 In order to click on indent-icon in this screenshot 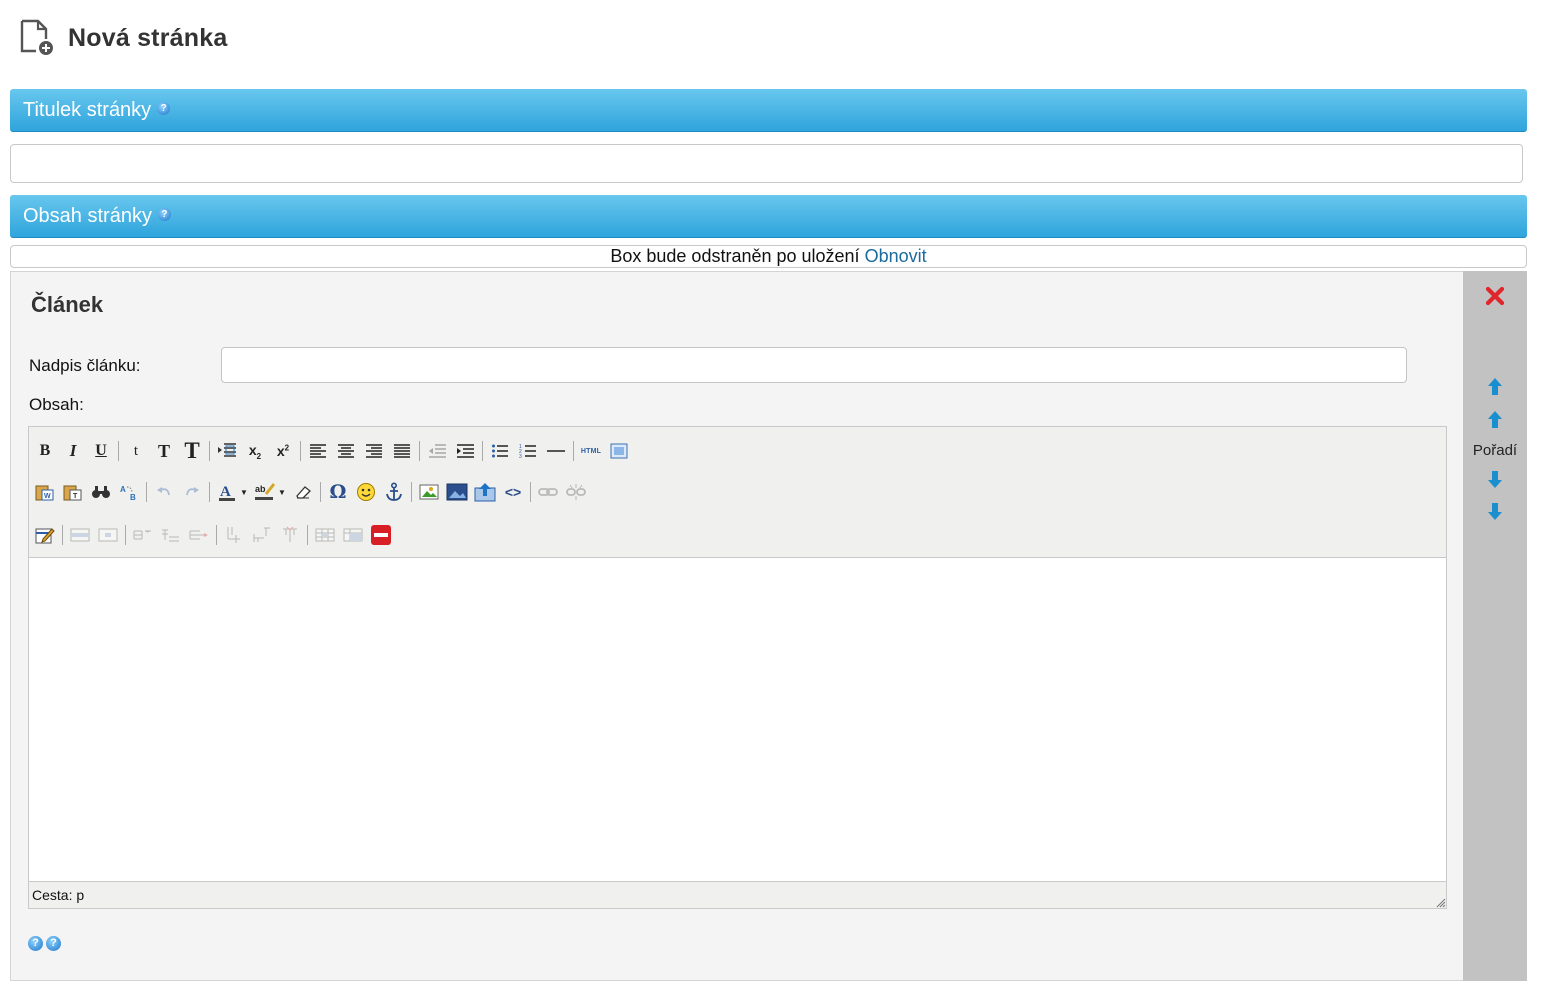, I will do `click(465, 451)`.